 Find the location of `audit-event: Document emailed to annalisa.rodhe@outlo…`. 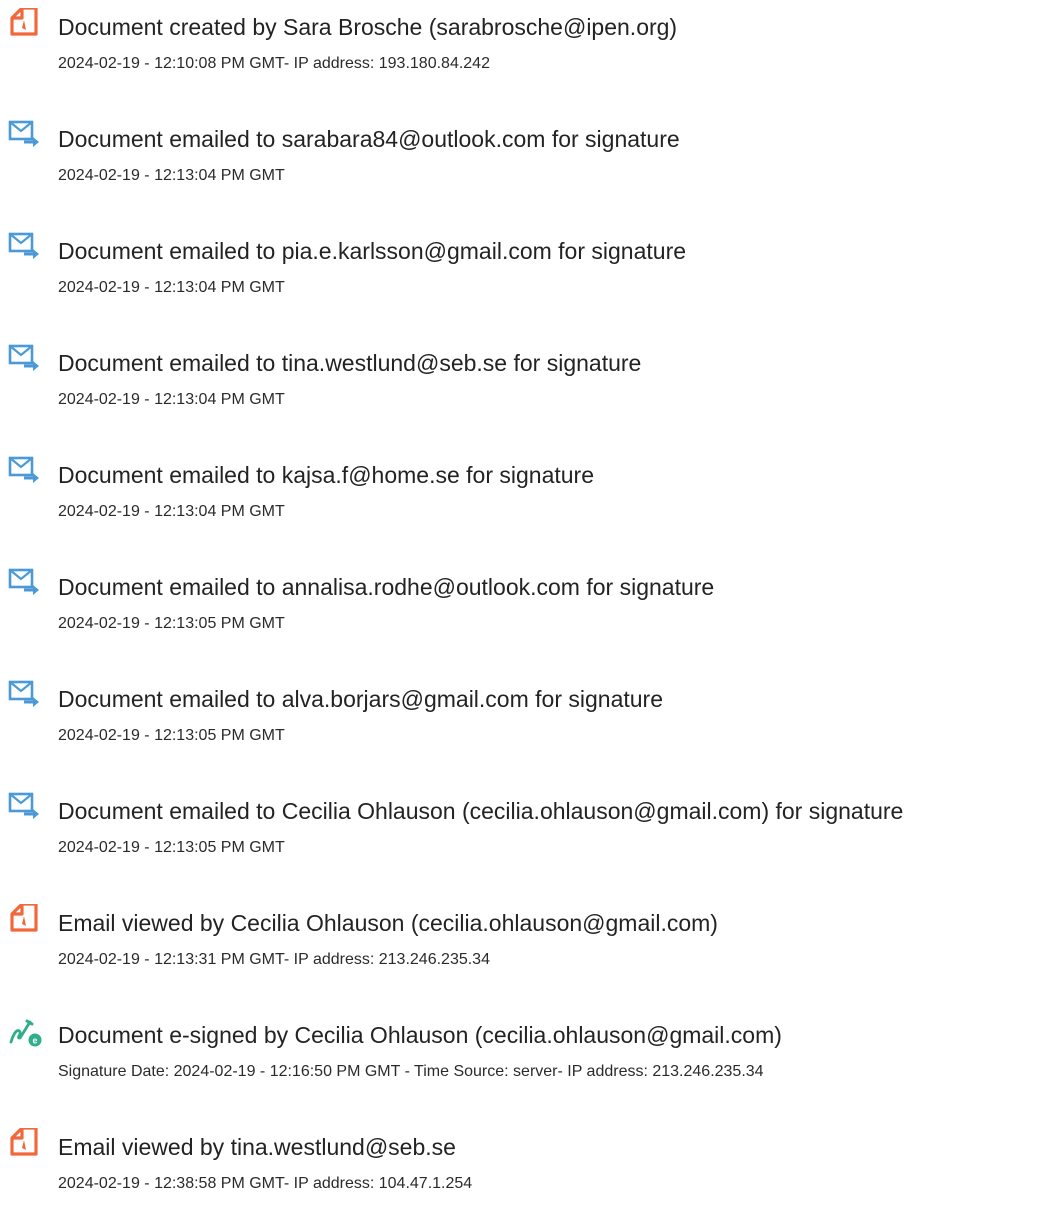

audit-event: Document emailed to annalisa.rodhe@outlo… is located at coordinates (518, 600).